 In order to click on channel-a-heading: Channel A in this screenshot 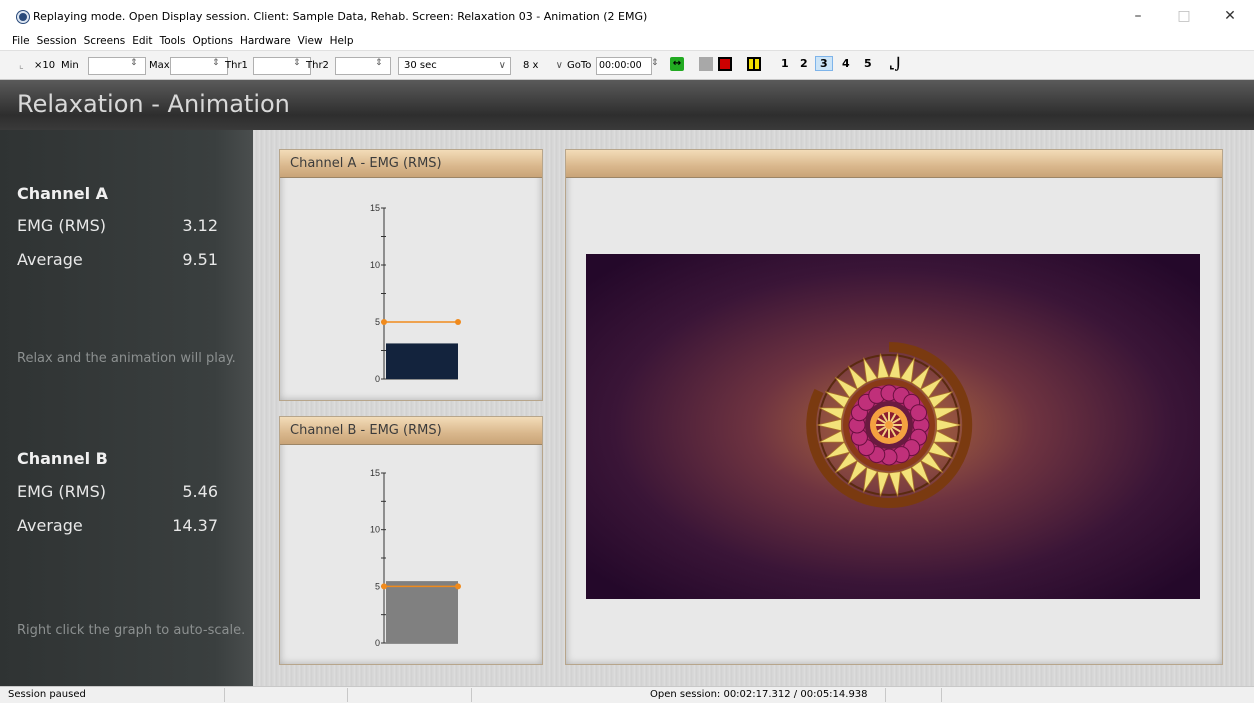, I will do `click(62, 193)`.